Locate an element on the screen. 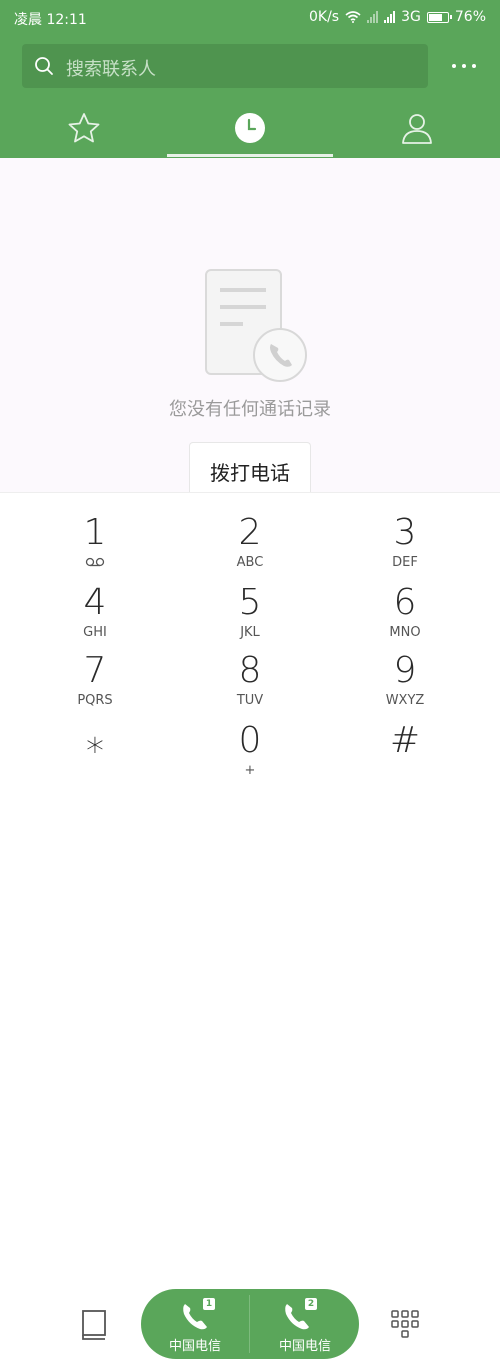  dial-key-1: 1 is located at coordinates (95, 546).